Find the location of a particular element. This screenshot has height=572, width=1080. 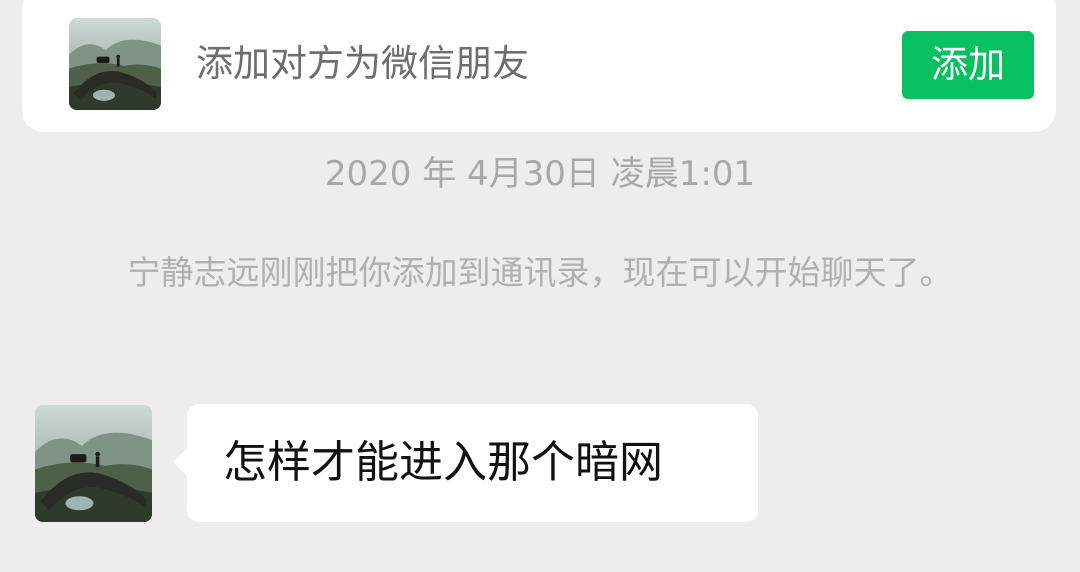

system-notice: 宁静志远刚刚把你添加到通讯录，现在可以开始聊天了。 is located at coordinates (540, 272).